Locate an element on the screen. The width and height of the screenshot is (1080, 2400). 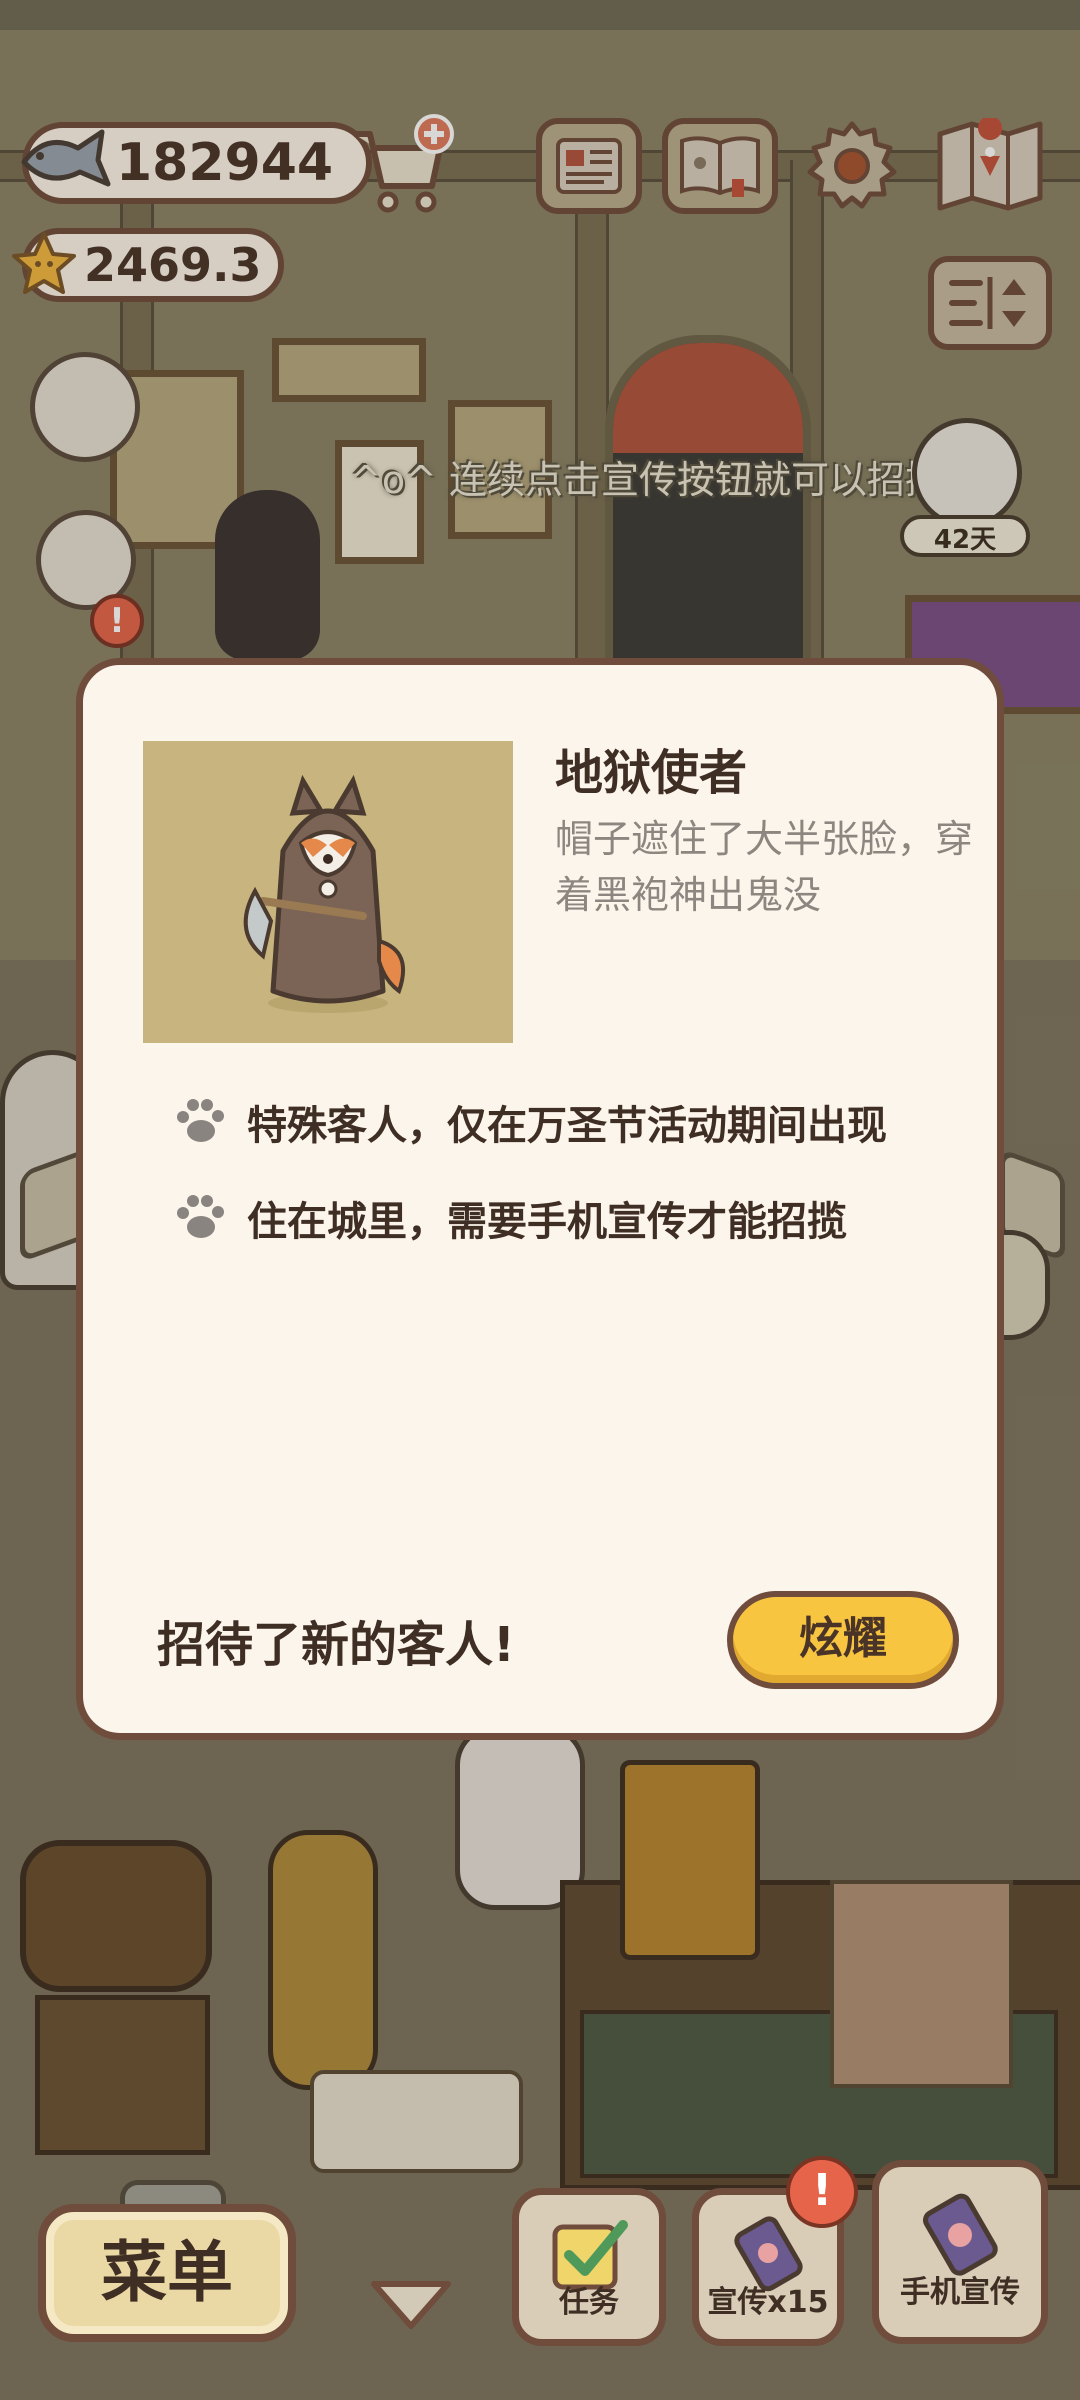
guest-portrait is located at coordinates (328, 892).